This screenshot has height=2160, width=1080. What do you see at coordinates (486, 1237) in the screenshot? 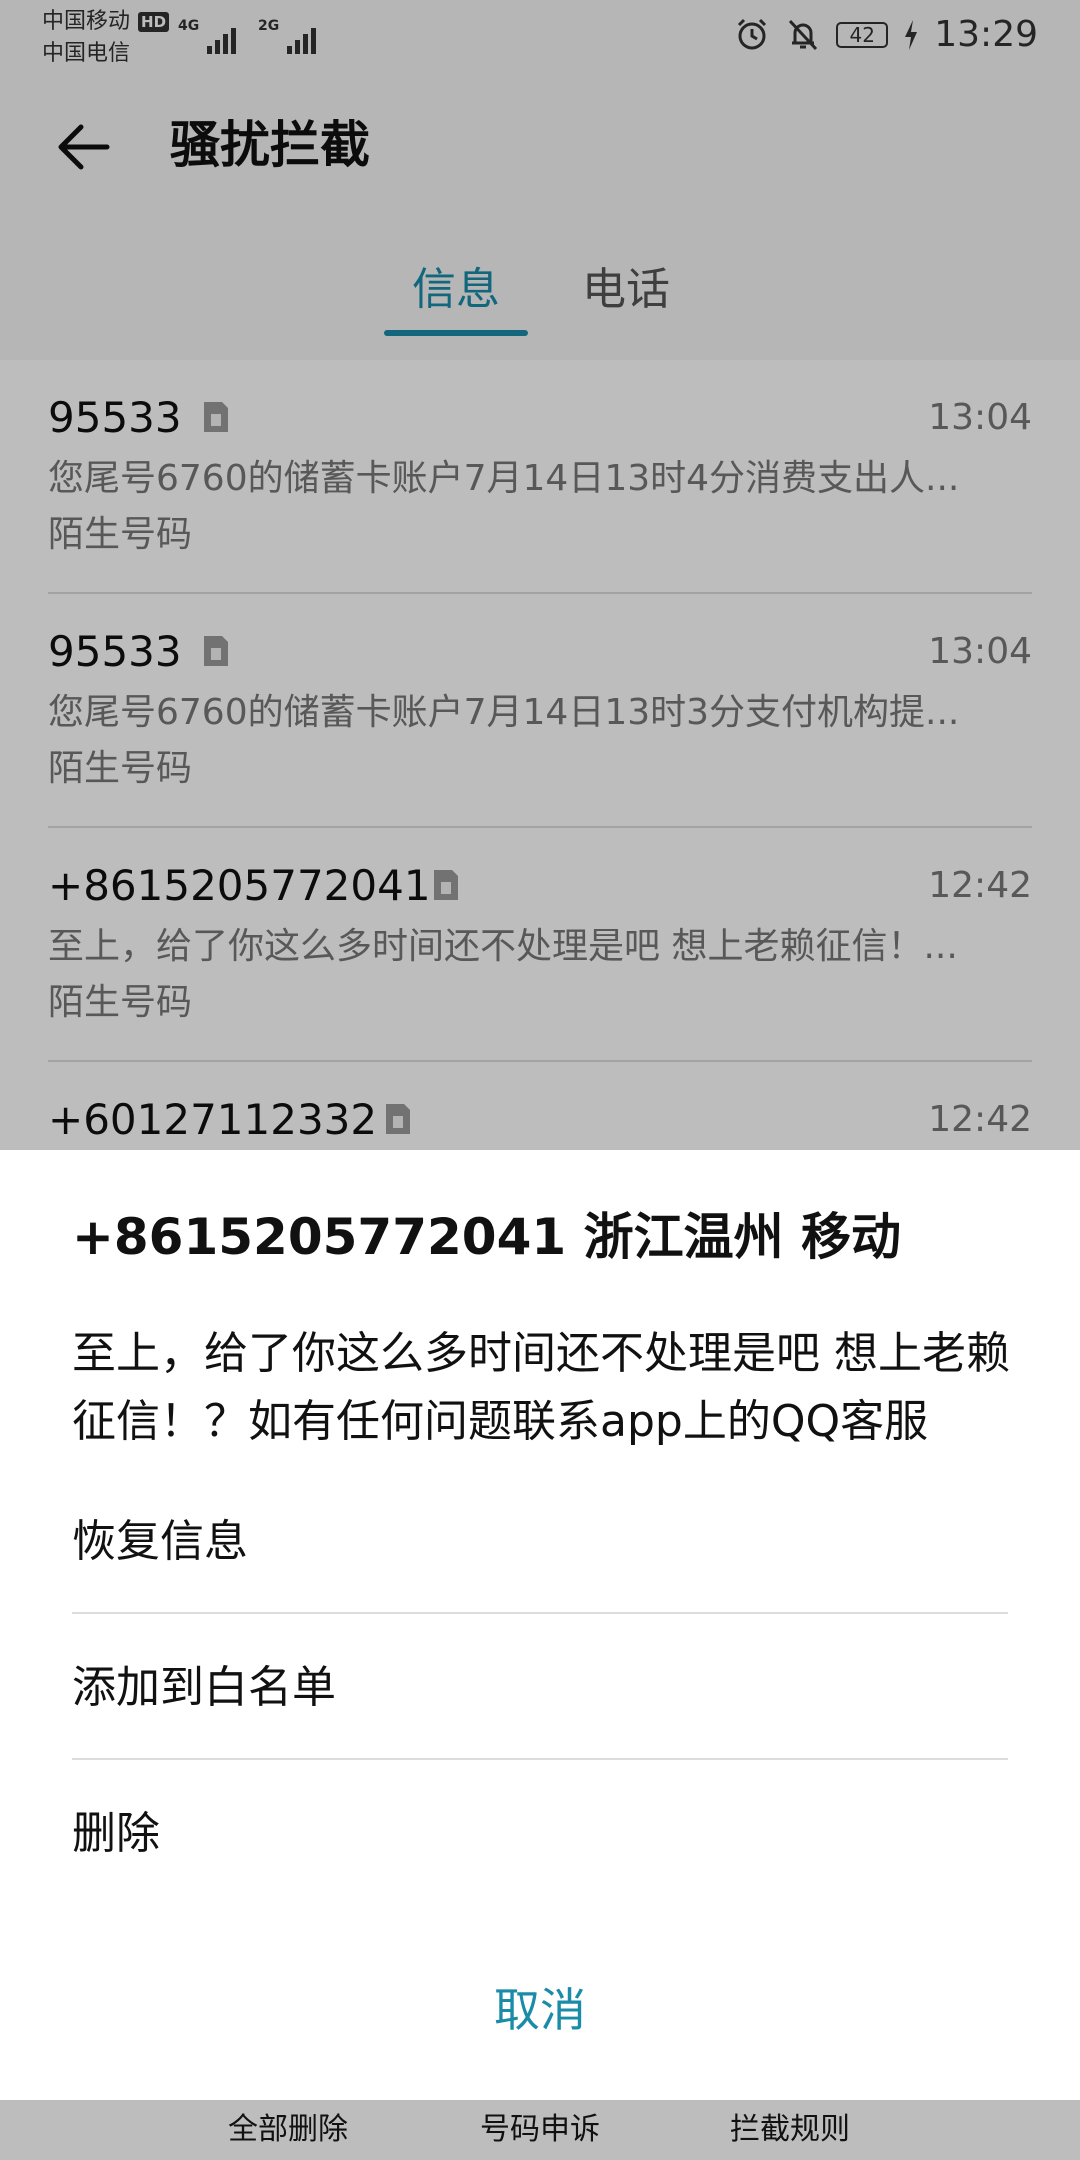
I see `sheet-title: +8615205772041 浙江温州 移动` at bounding box center [486, 1237].